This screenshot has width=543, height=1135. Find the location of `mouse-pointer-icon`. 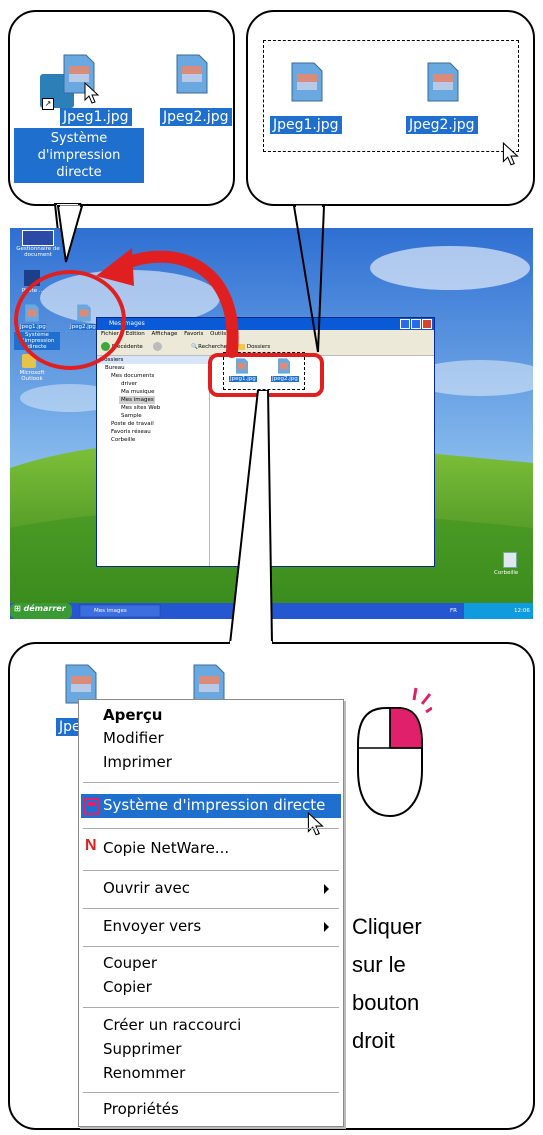

mouse-pointer-icon is located at coordinates (315, 824).